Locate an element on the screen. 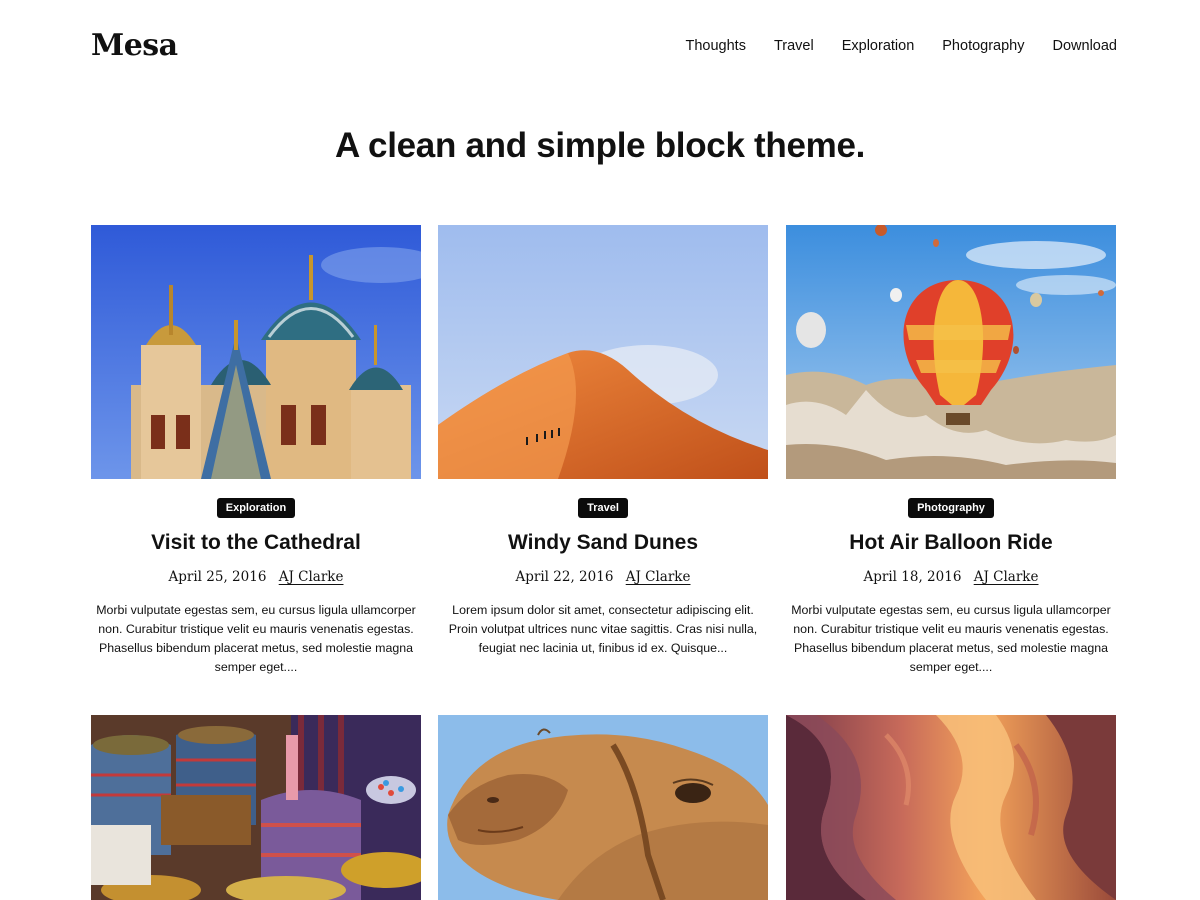 Image resolution: width=1200 pixels, height=900 pixels. post-thumbnail-balloon is located at coordinates (951, 352).